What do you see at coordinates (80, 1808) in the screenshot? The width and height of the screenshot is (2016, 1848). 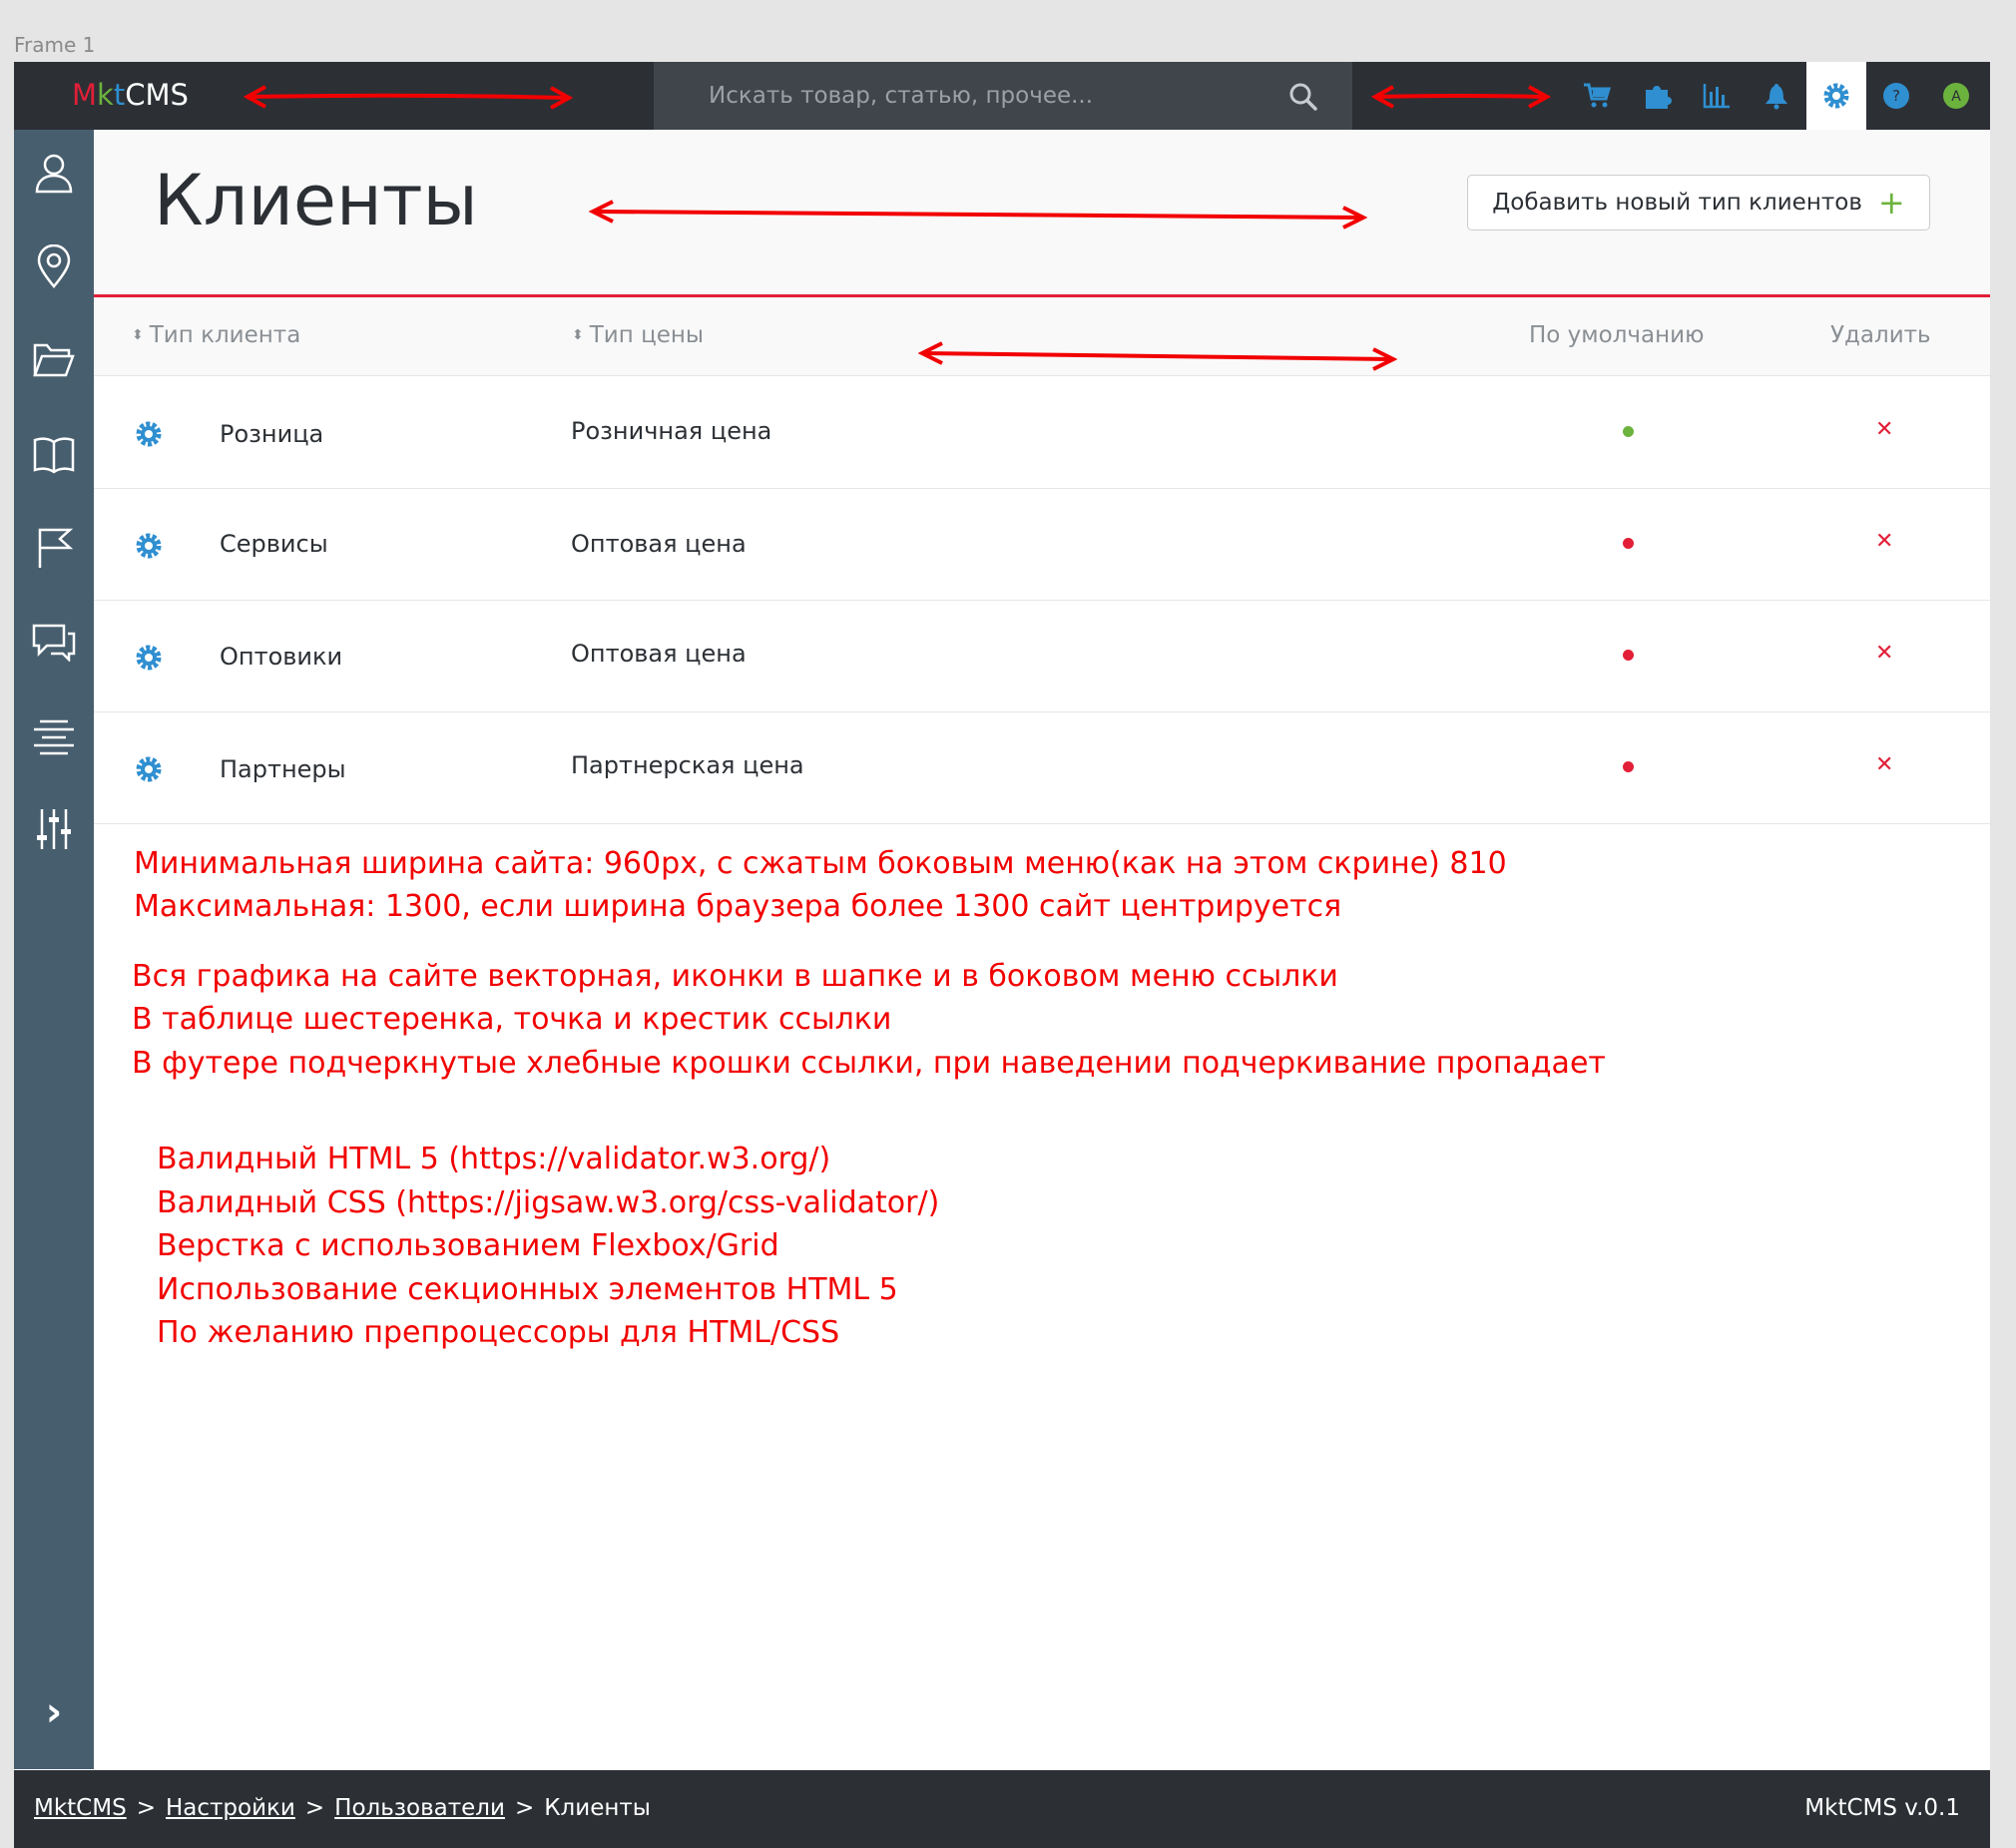 I see `breadcrumb-link-home: MktCMS` at bounding box center [80, 1808].